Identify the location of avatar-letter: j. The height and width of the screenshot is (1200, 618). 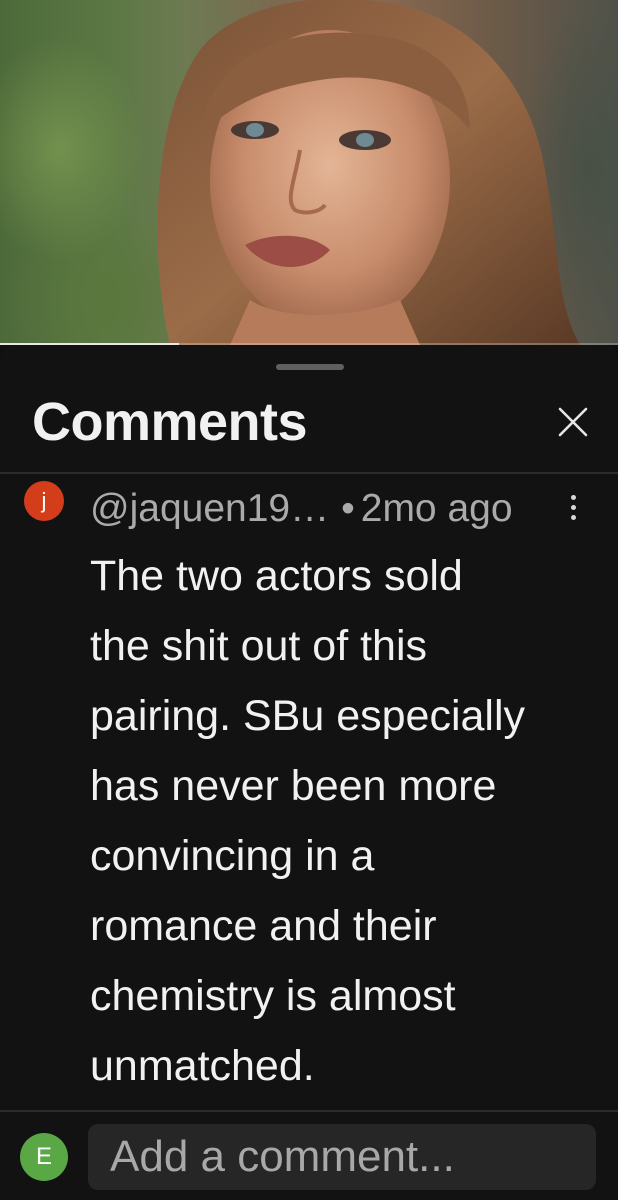
(44, 500).